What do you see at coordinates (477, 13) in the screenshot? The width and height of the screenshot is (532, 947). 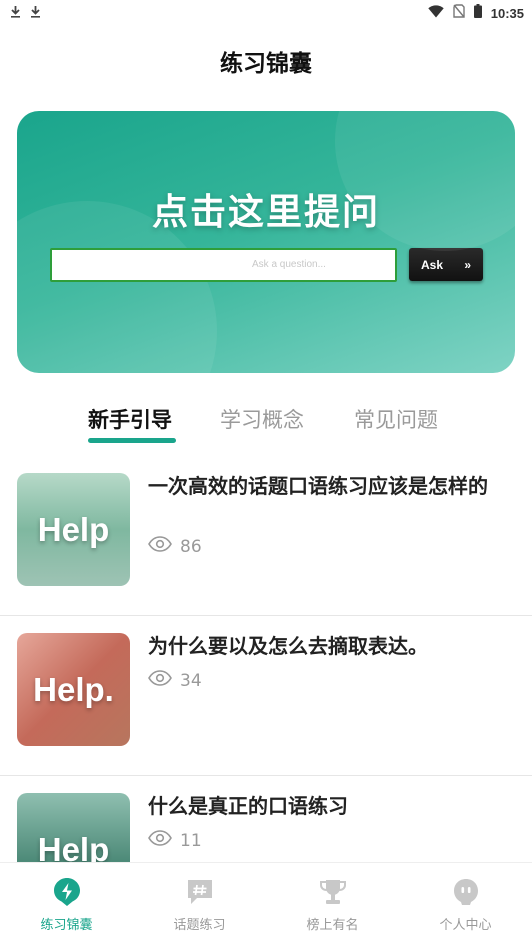 I see `battery-icon` at bounding box center [477, 13].